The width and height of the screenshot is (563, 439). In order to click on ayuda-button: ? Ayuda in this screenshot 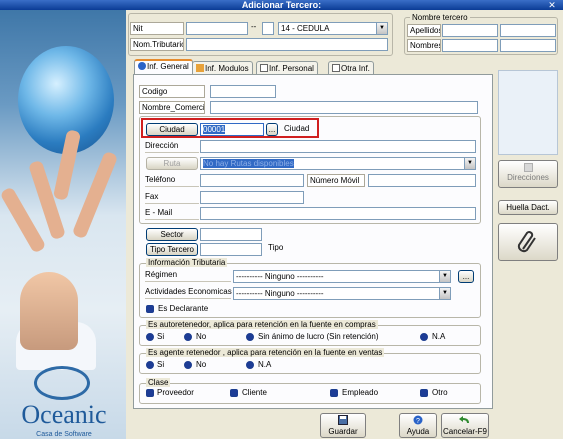, I will do `click(418, 425)`.